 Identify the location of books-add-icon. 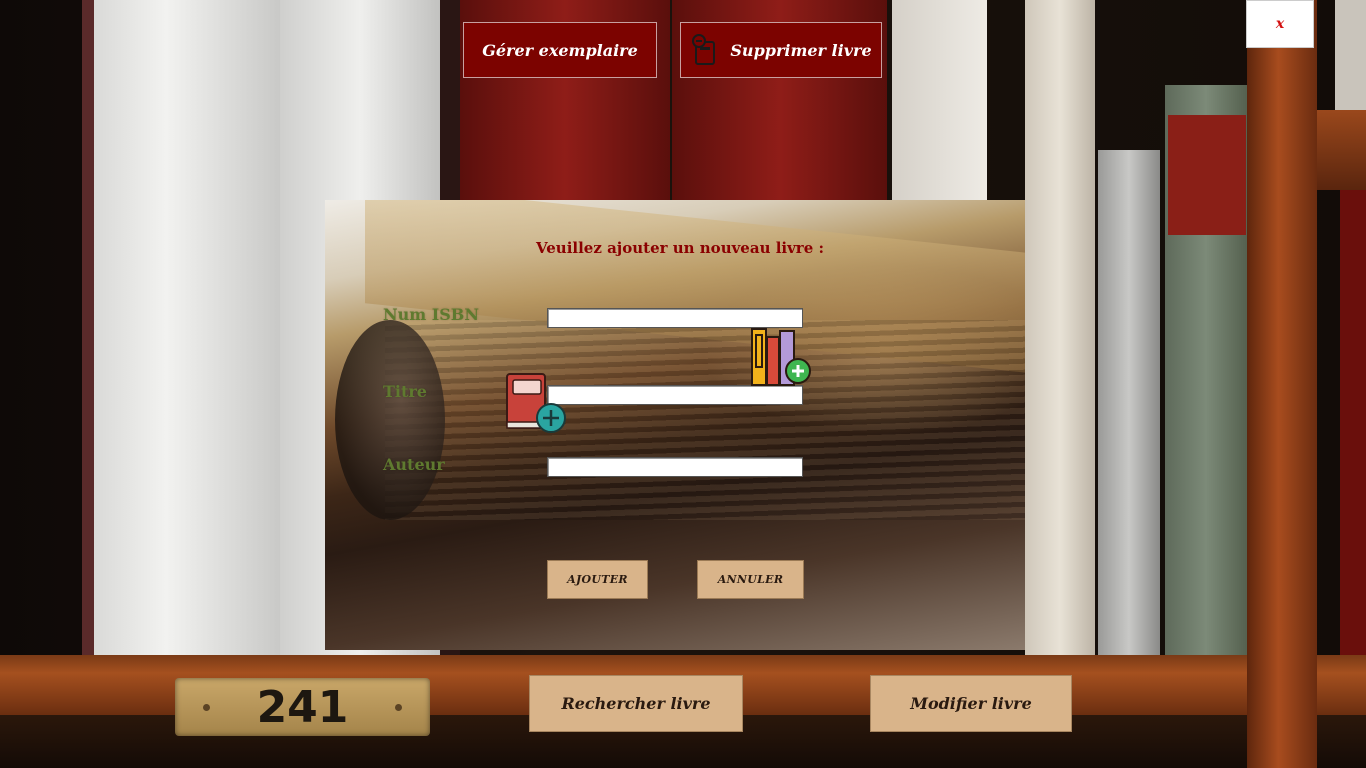
(781, 357).